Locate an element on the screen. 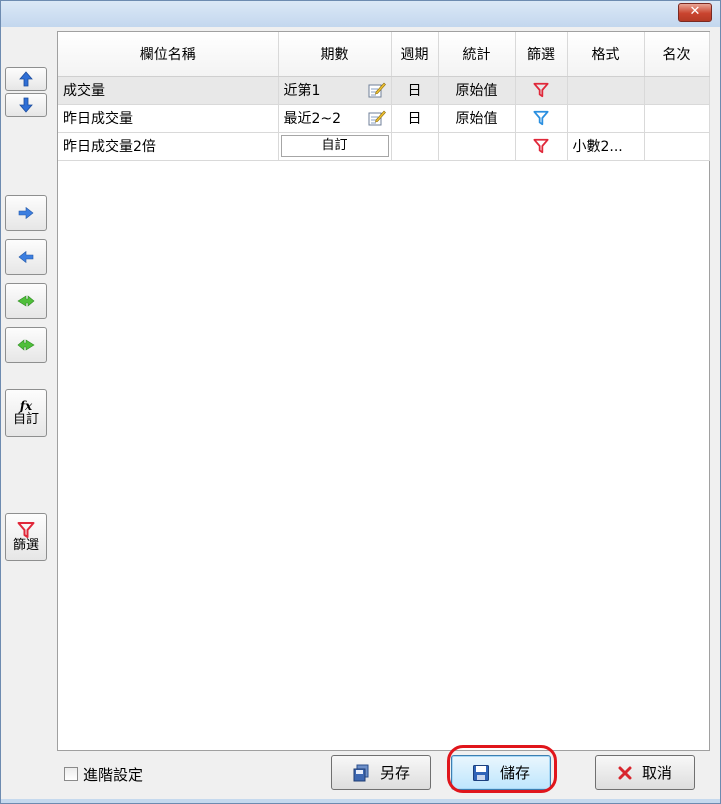  move-all-left-button is located at coordinates (26, 301).